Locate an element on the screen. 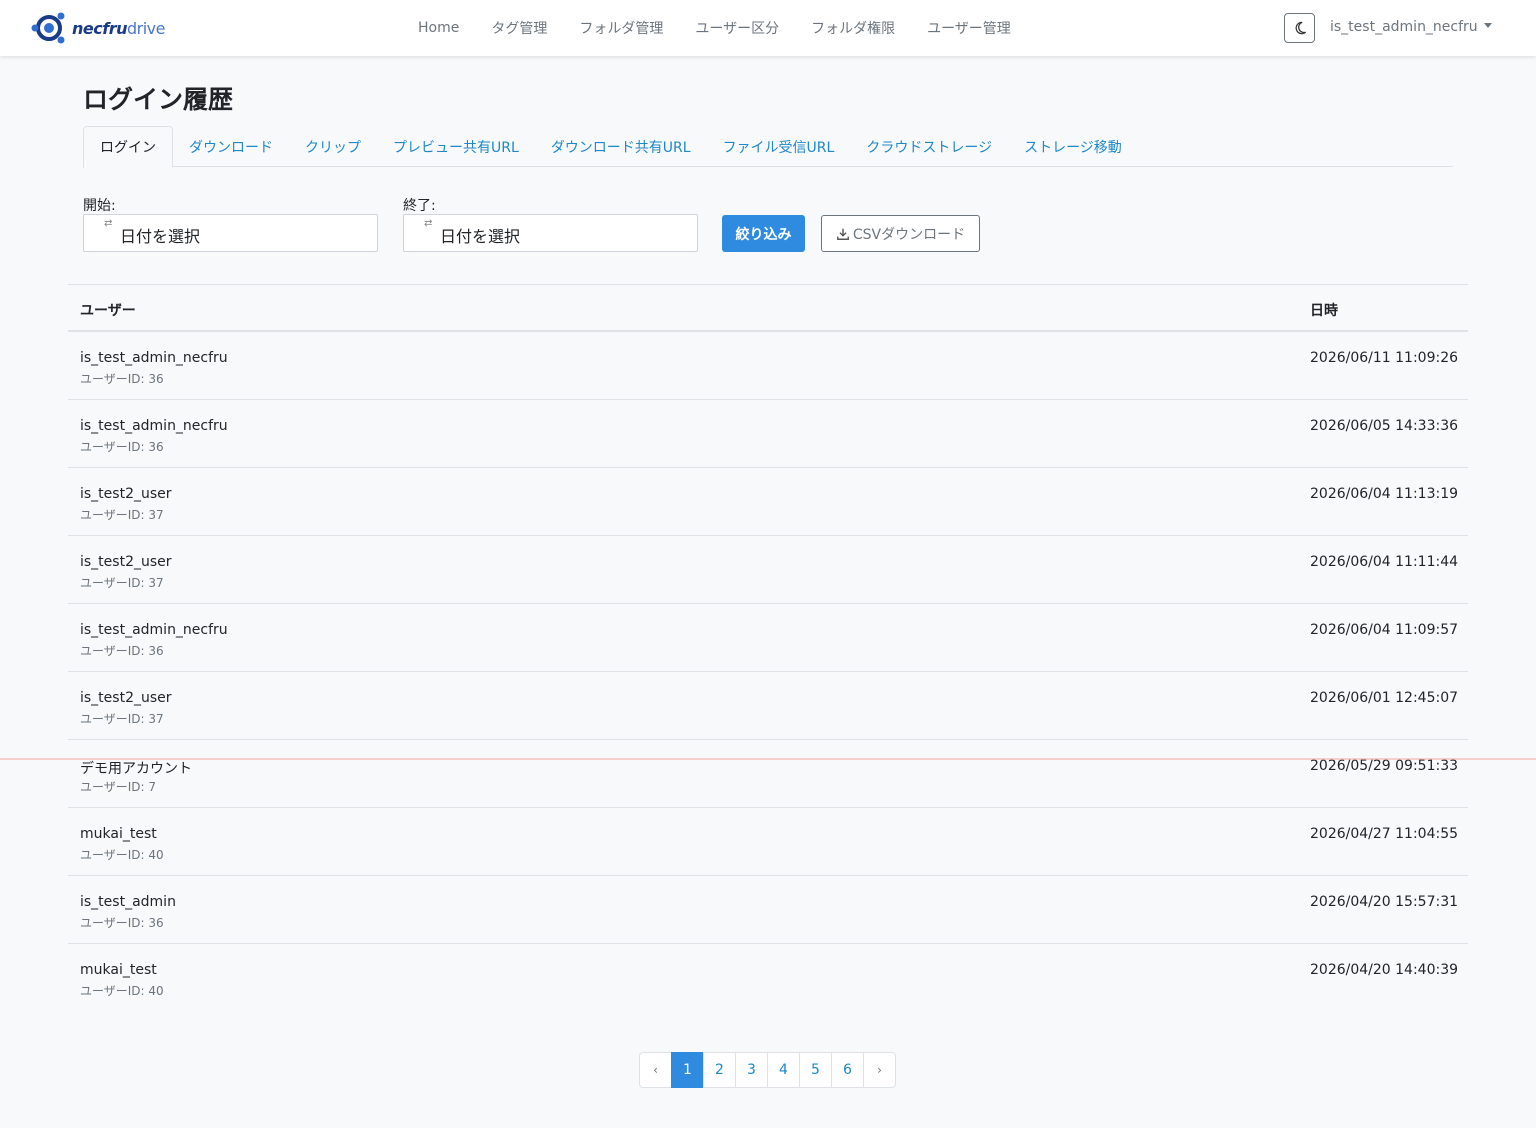 The height and width of the screenshot is (1128, 1536). row-datetime: 2026/06/04 11:13:19 is located at coordinates (1384, 494).